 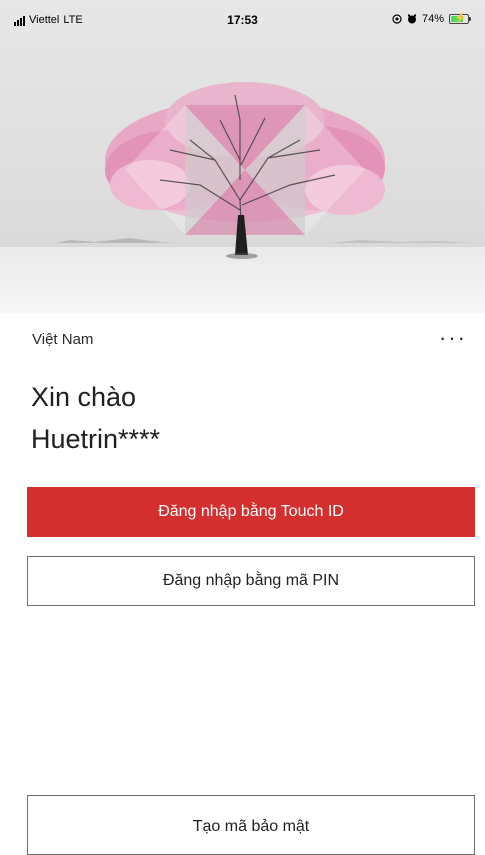 I want to click on location-icon, so click(x=397, y=19).